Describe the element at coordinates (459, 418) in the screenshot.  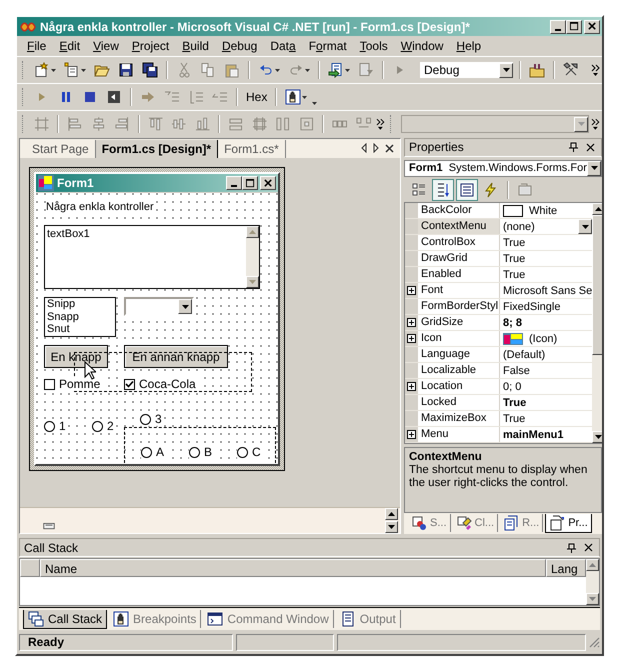
I see `property-name: MaximizeBox` at that location.